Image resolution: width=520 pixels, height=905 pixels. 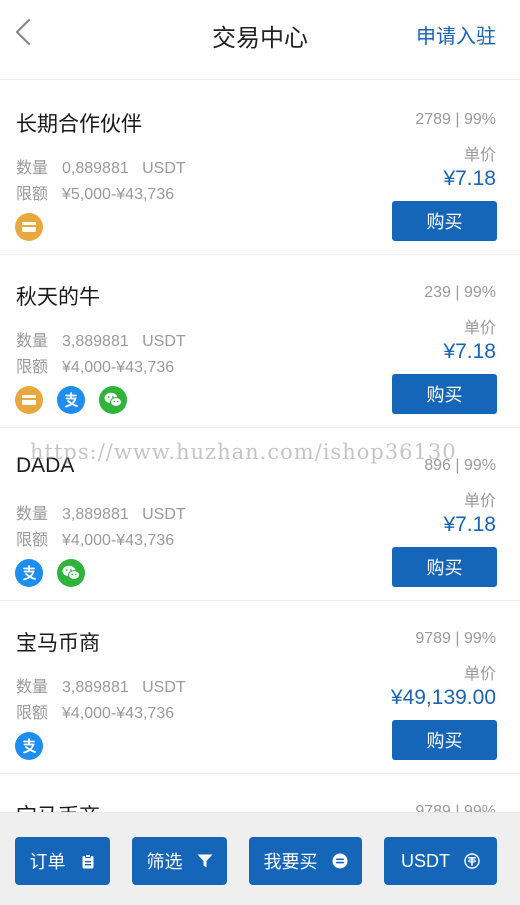 I want to click on merchant-stats: 896 | 99%, so click(x=460, y=465).